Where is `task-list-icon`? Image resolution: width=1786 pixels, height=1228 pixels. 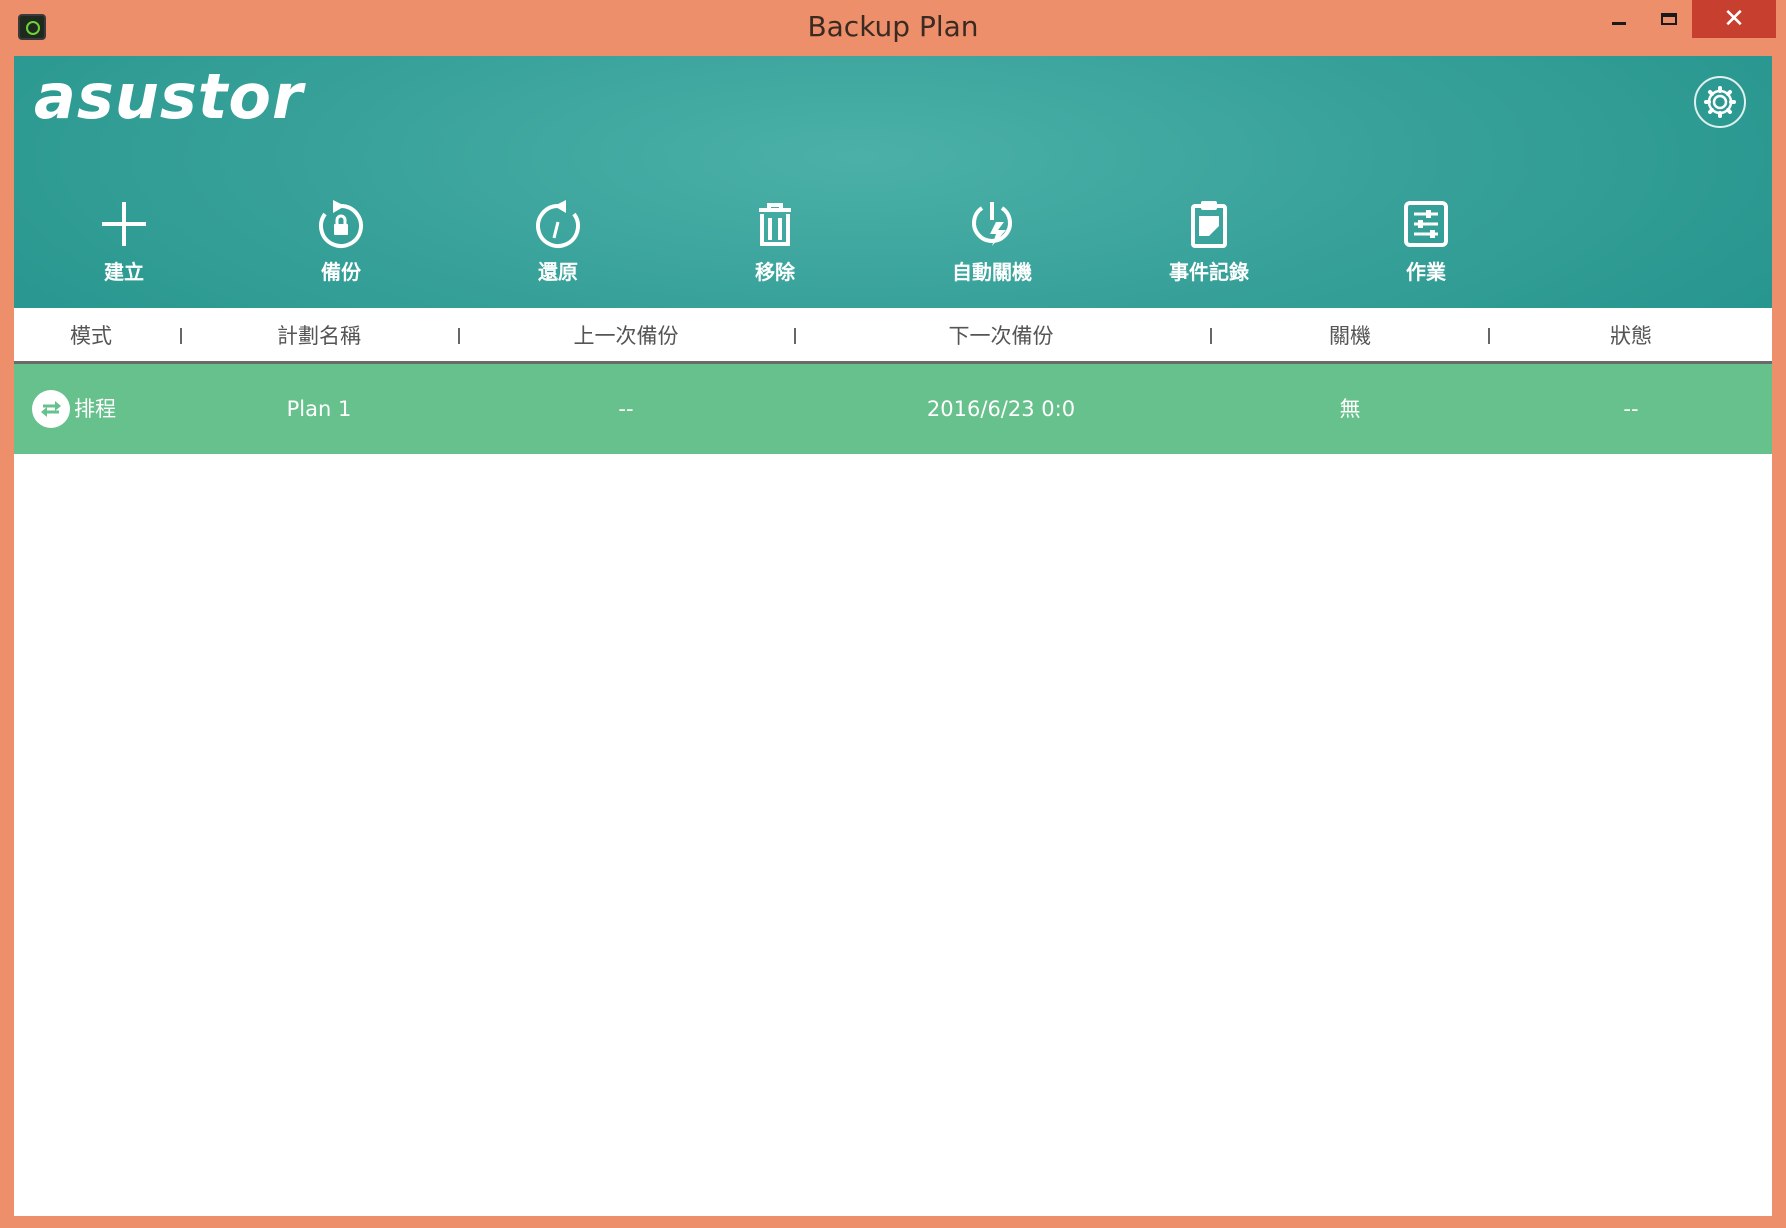
task-list-icon is located at coordinates (1426, 224).